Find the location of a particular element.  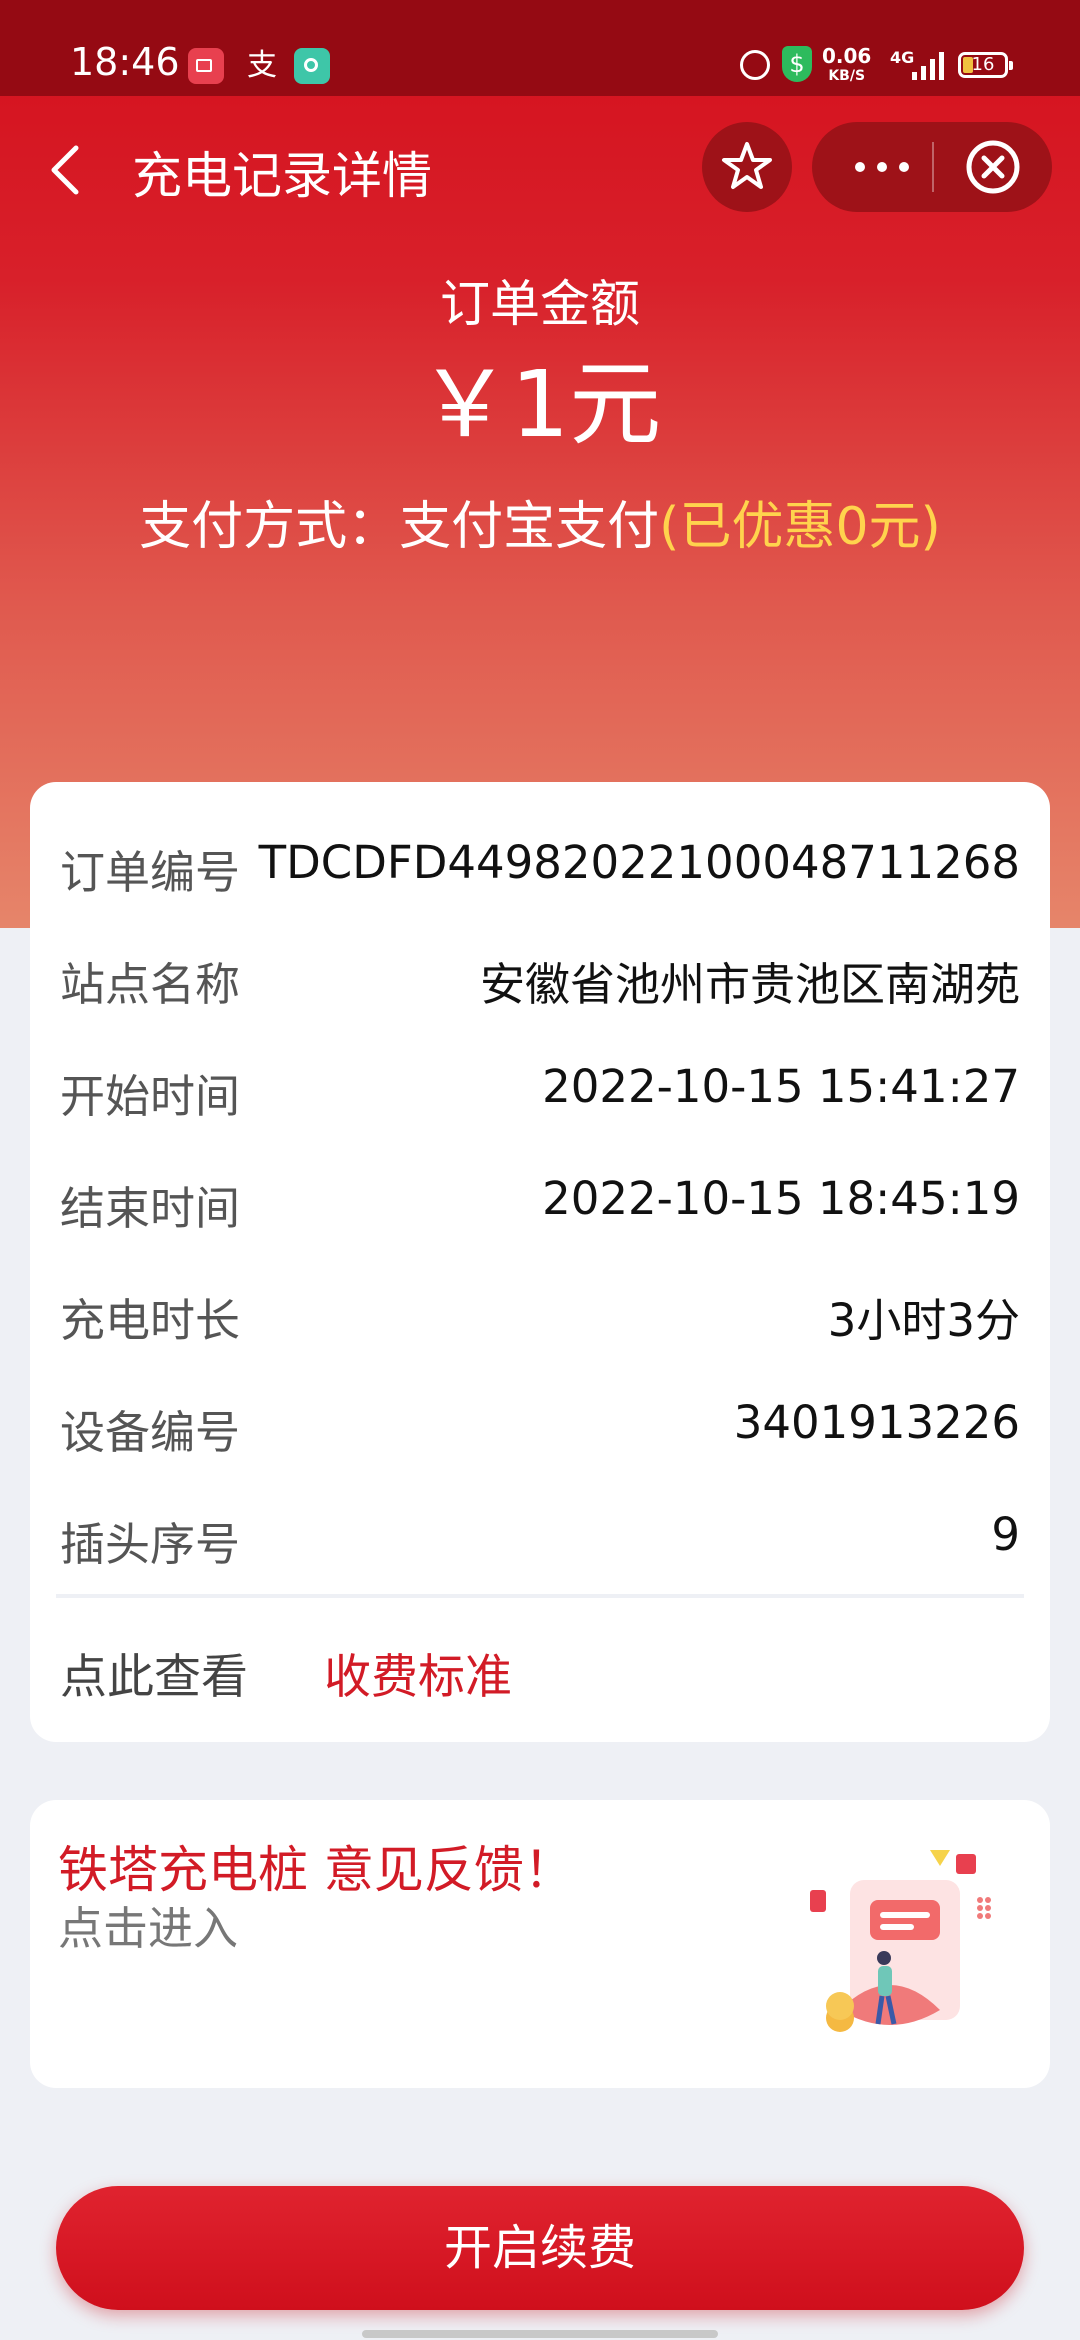

more-dots-icon is located at coordinates (882, 167).